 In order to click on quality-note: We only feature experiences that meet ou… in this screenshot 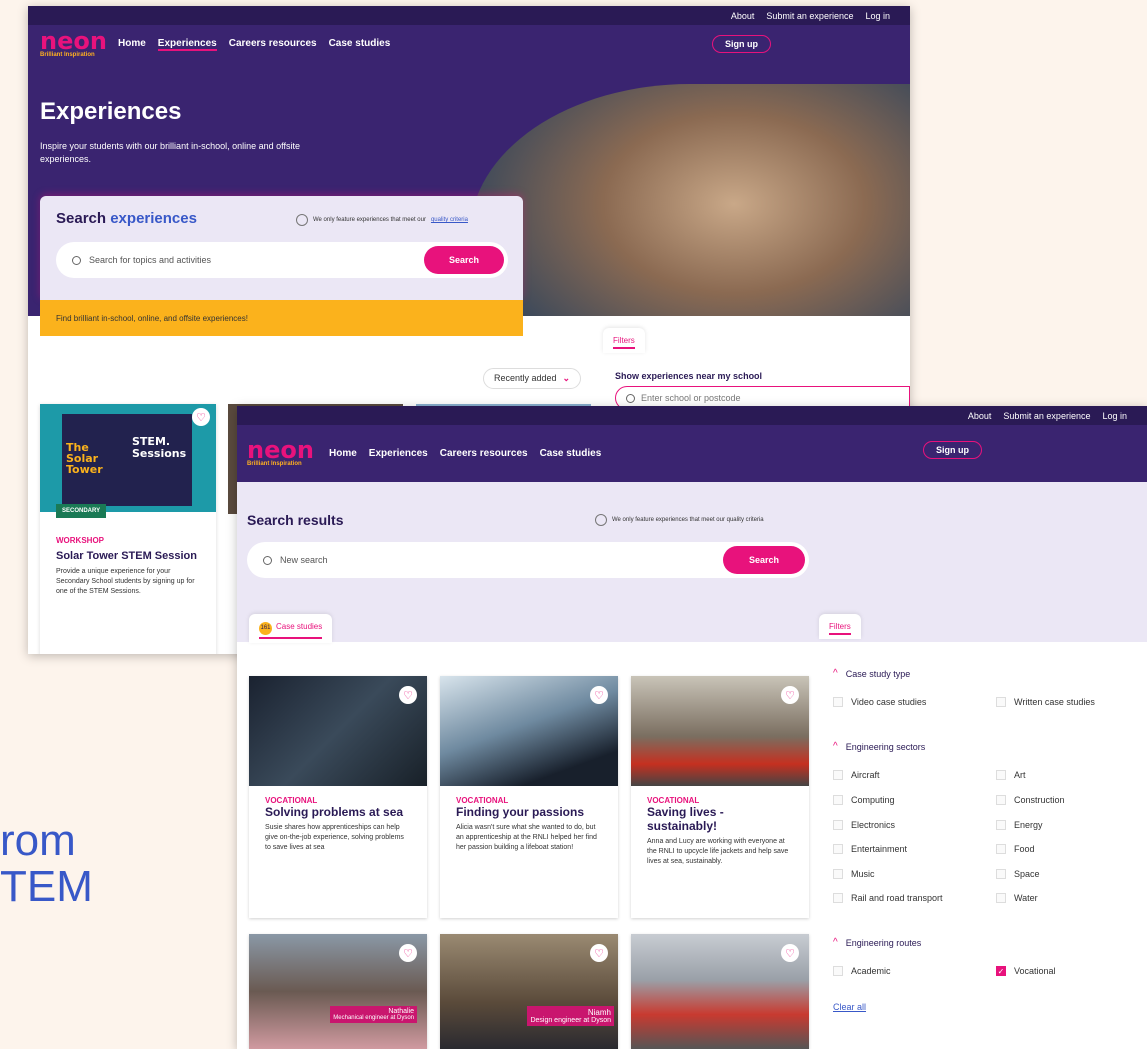, I will do `click(679, 520)`.